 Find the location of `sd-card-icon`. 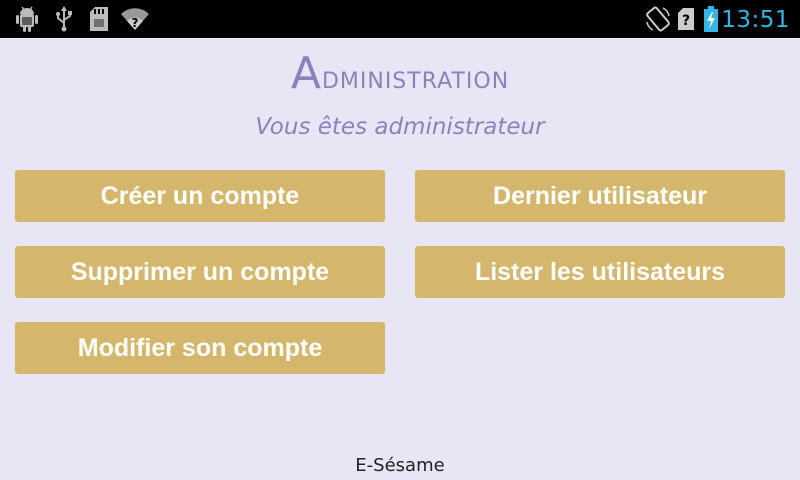

sd-card-icon is located at coordinates (99, 19).